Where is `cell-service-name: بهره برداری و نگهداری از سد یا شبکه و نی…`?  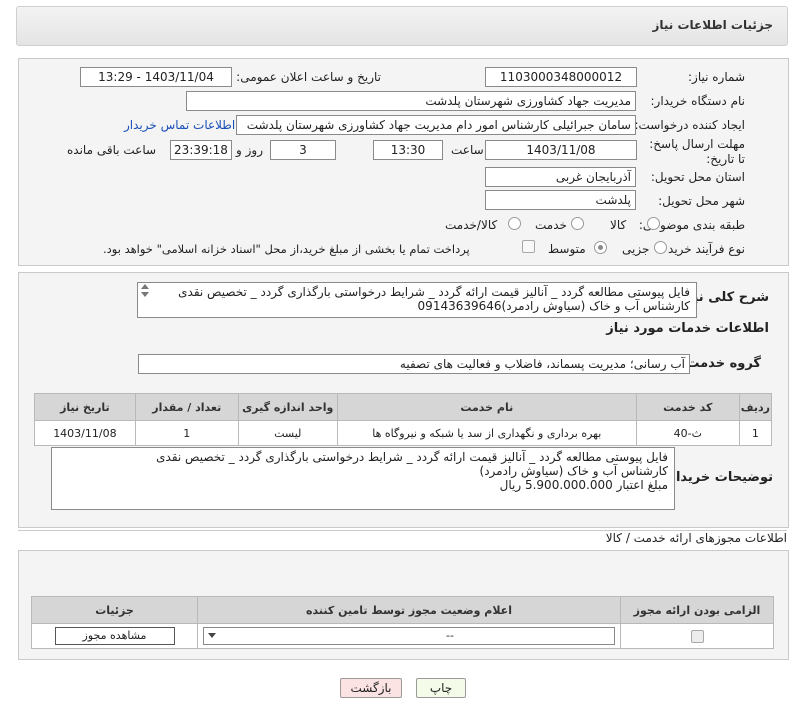
cell-service-name: بهره برداری و نگهداری از سد یا شبکه و نی… is located at coordinates (486, 433).